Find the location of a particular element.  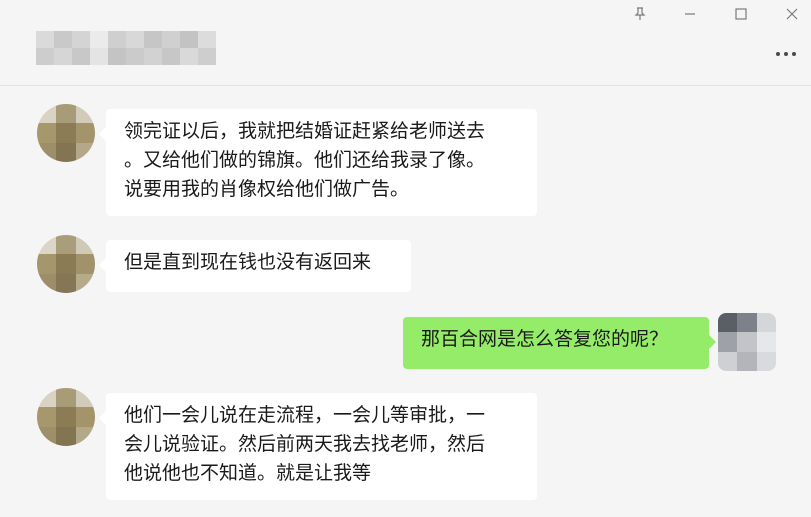

maximize-icon is located at coordinates (741, 14).